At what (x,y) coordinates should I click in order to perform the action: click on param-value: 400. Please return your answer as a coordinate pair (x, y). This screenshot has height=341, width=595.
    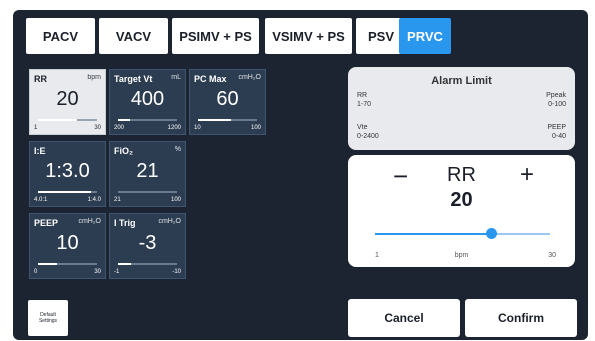
    Looking at the image, I should click on (147, 99).